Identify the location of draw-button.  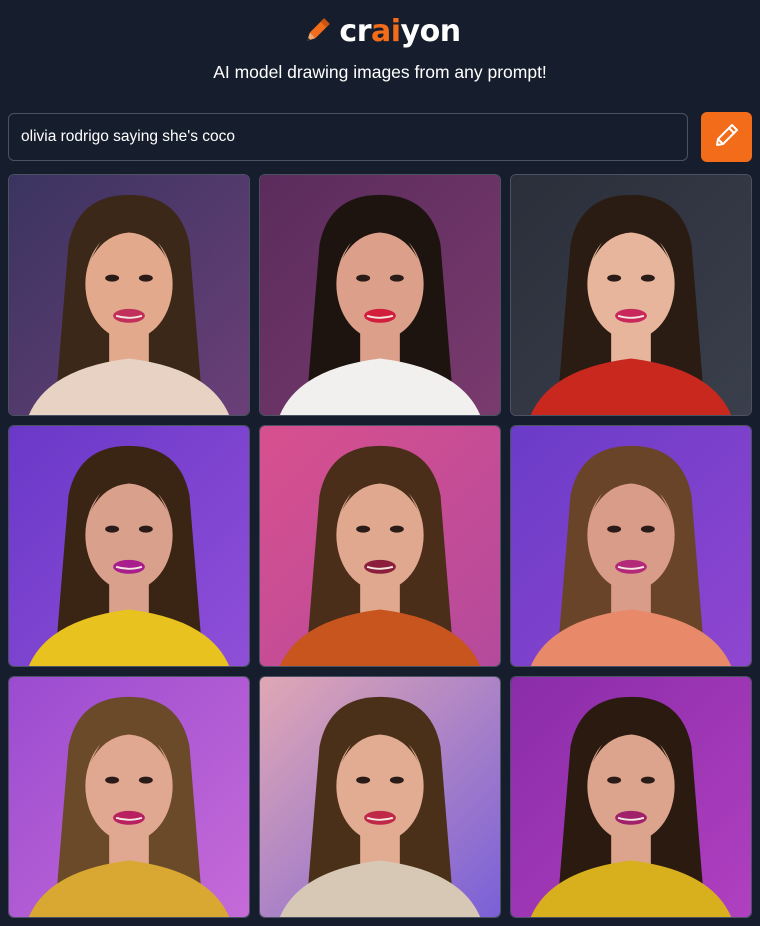
(726, 137).